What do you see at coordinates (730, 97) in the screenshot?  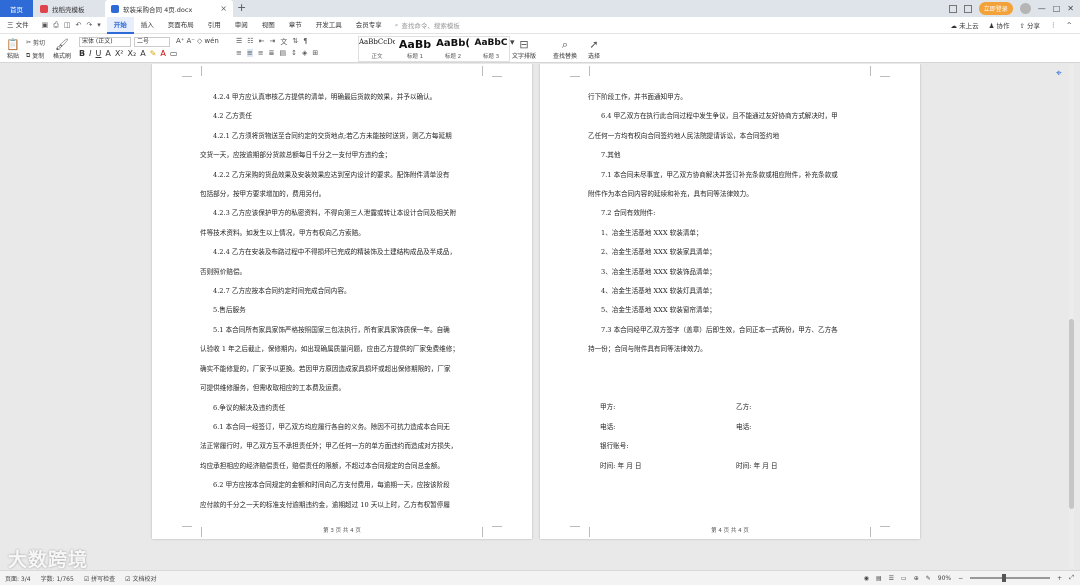 I see `page4-line: 行下阶段工作，并书面通知甲方。` at bounding box center [730, 97].